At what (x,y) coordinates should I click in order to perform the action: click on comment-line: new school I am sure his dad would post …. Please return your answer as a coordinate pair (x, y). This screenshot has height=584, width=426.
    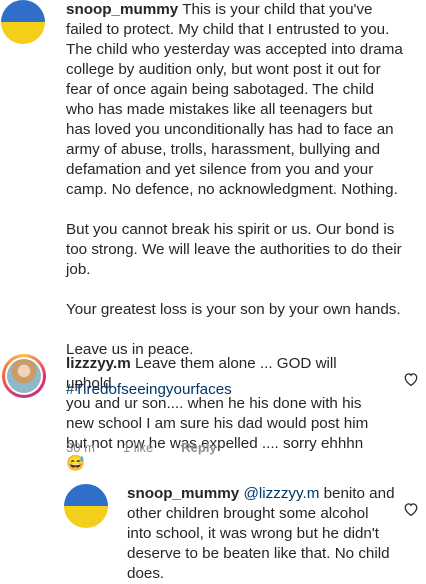
    Looking at the image, I should click on (217, 423).